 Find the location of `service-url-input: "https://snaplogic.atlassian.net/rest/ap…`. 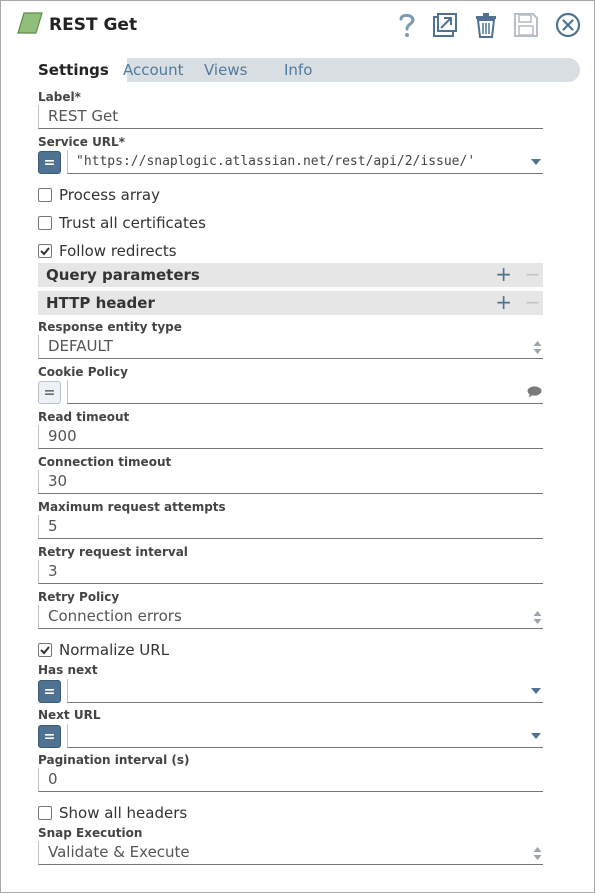

service-url-input: "https://snaplogic.atlassian.net/rest/ap… is located at coordinates (305, 162).